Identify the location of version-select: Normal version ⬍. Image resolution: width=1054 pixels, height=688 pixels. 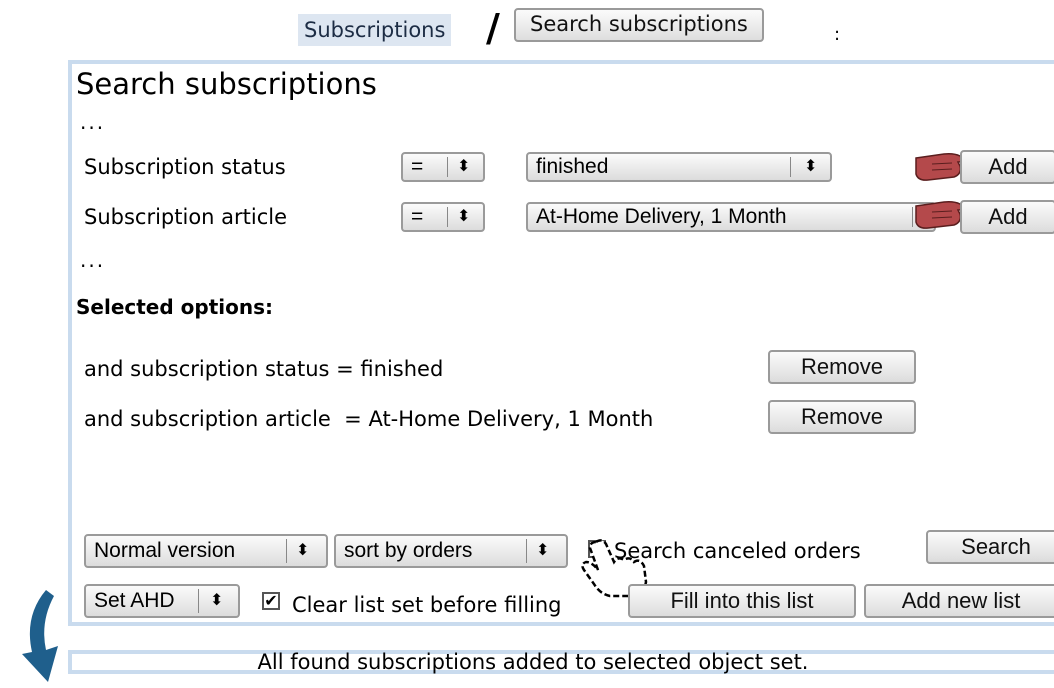
(206, 551).